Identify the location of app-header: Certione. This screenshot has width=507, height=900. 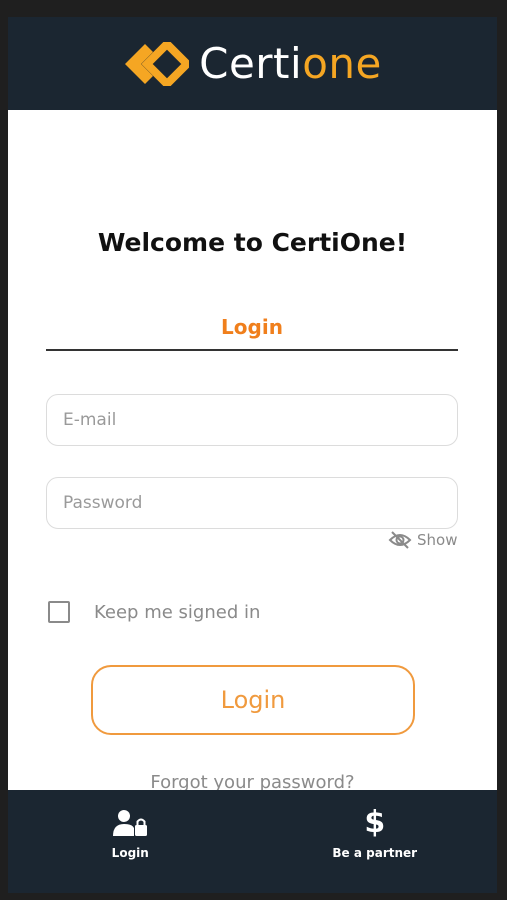
(252, 63).